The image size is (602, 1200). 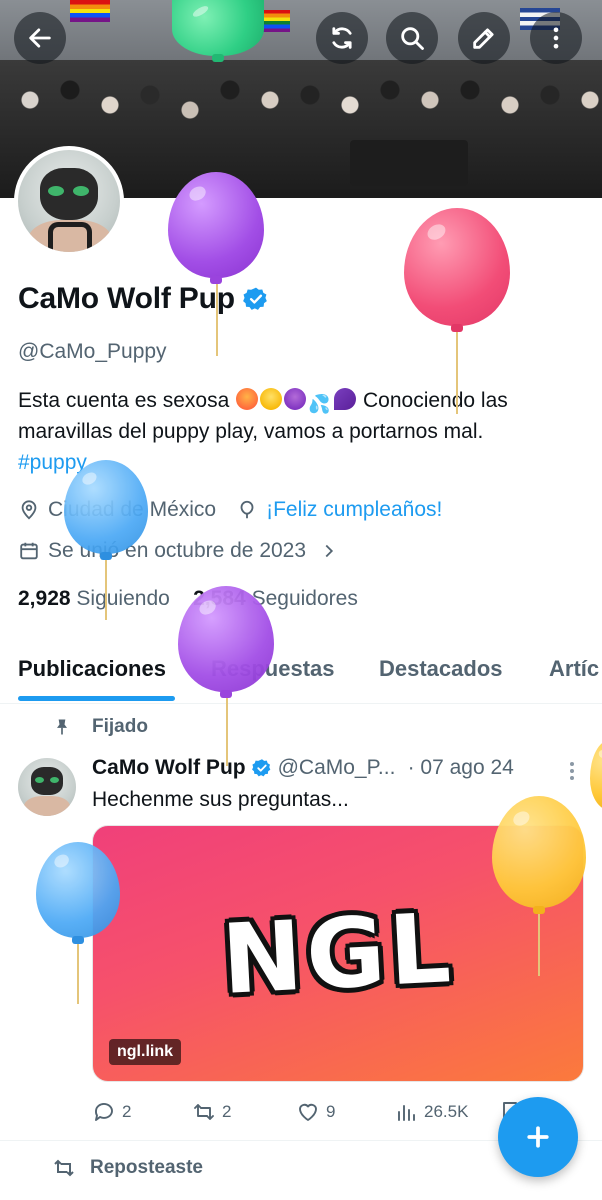 I want to click on calendar-icon, so click(x=29, y=551).